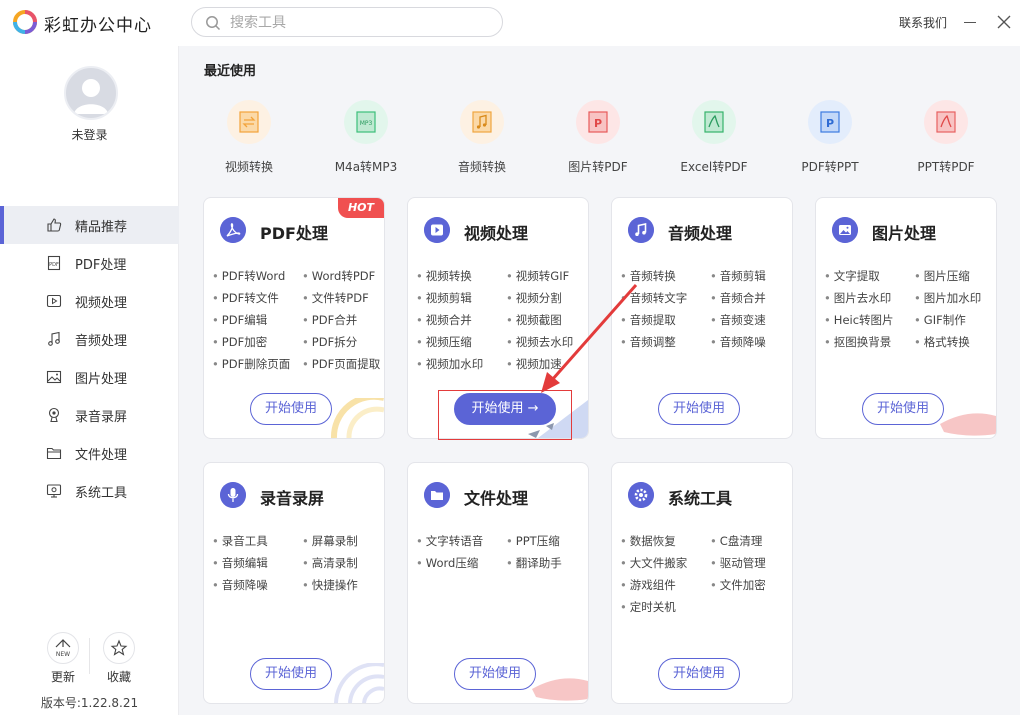 The width and height of the screenshot is (1020, 715). I want to click on tool-link: 图片压缩, so click(955, 276).